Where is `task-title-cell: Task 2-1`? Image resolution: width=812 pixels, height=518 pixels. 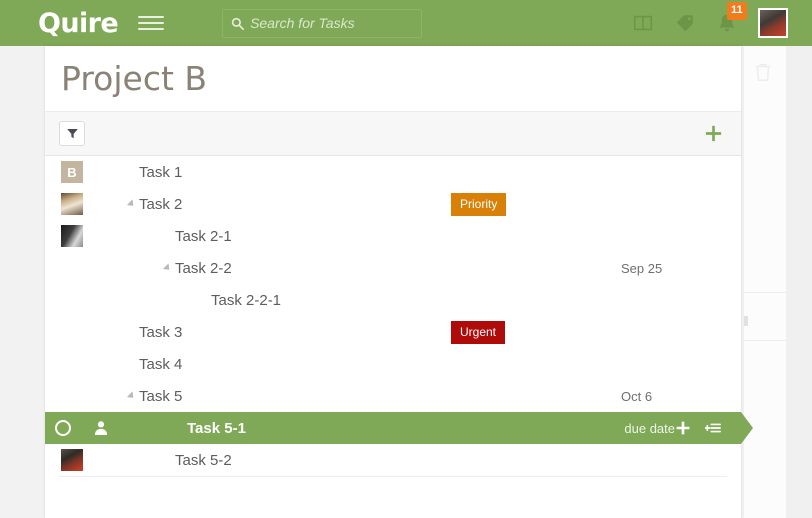 task-title-cell: Task 2-1 is located at coordinates (275, 236).